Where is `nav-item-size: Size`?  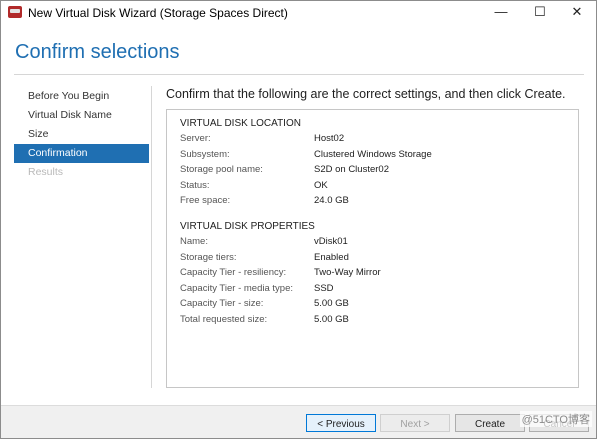 nav-item-size: Size is located at coordinates (81, 134).